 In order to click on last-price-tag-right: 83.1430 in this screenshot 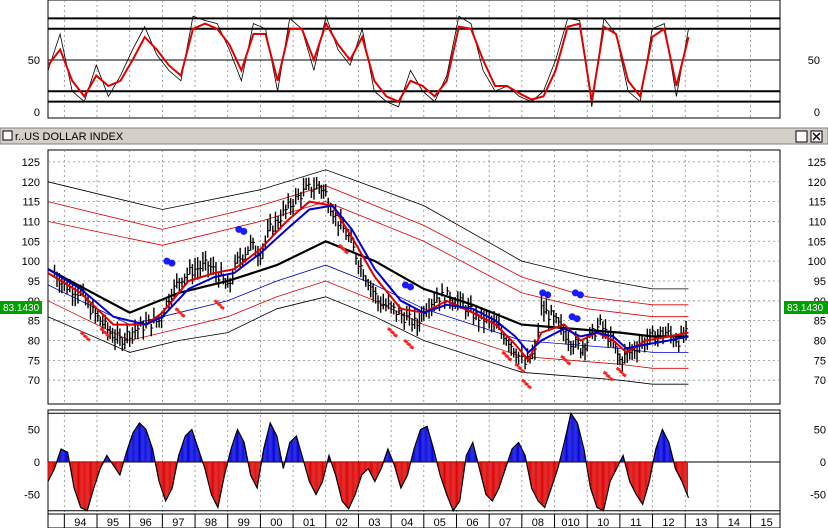, I will do `click(806, 307)`.